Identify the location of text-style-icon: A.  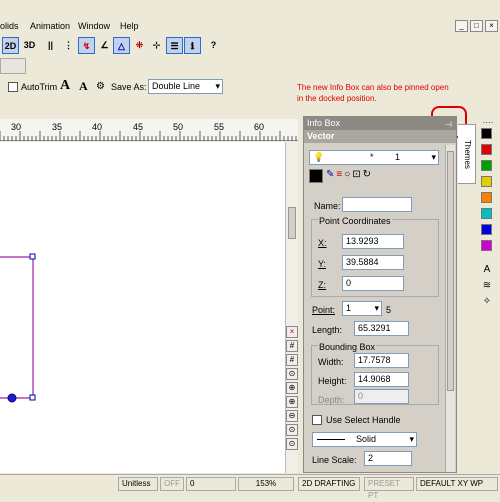
(487, 270).